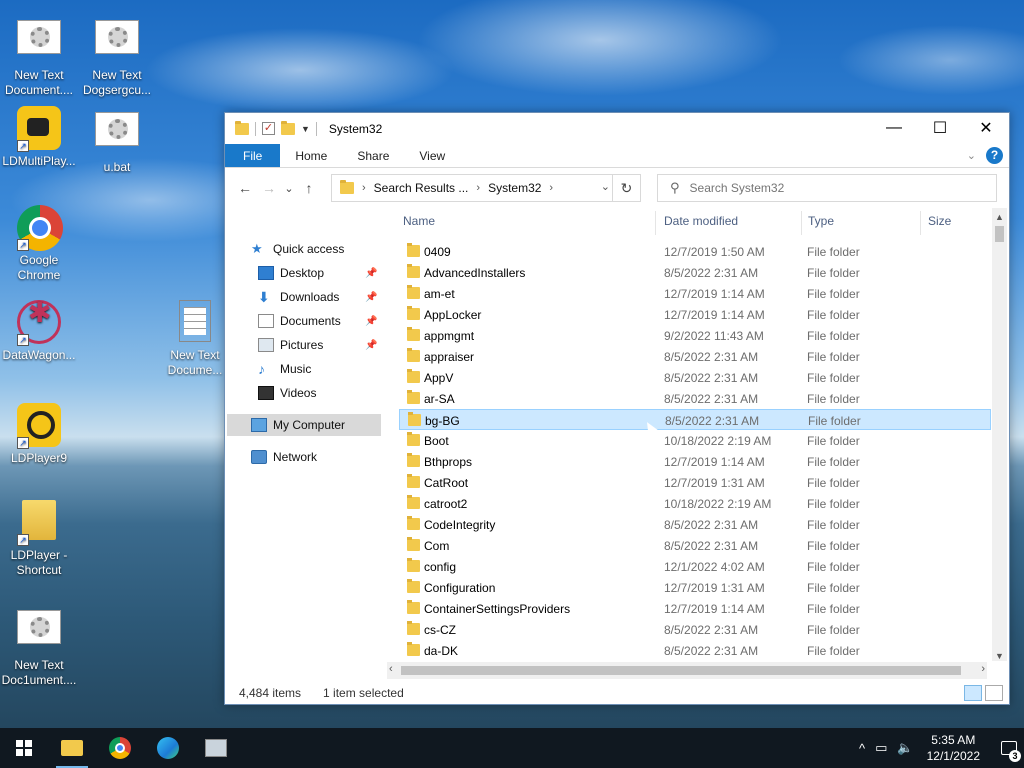 The width and height of the screenshot is (1024, 768). I want to click on volume-icon: 🔈, so click(905, 748).